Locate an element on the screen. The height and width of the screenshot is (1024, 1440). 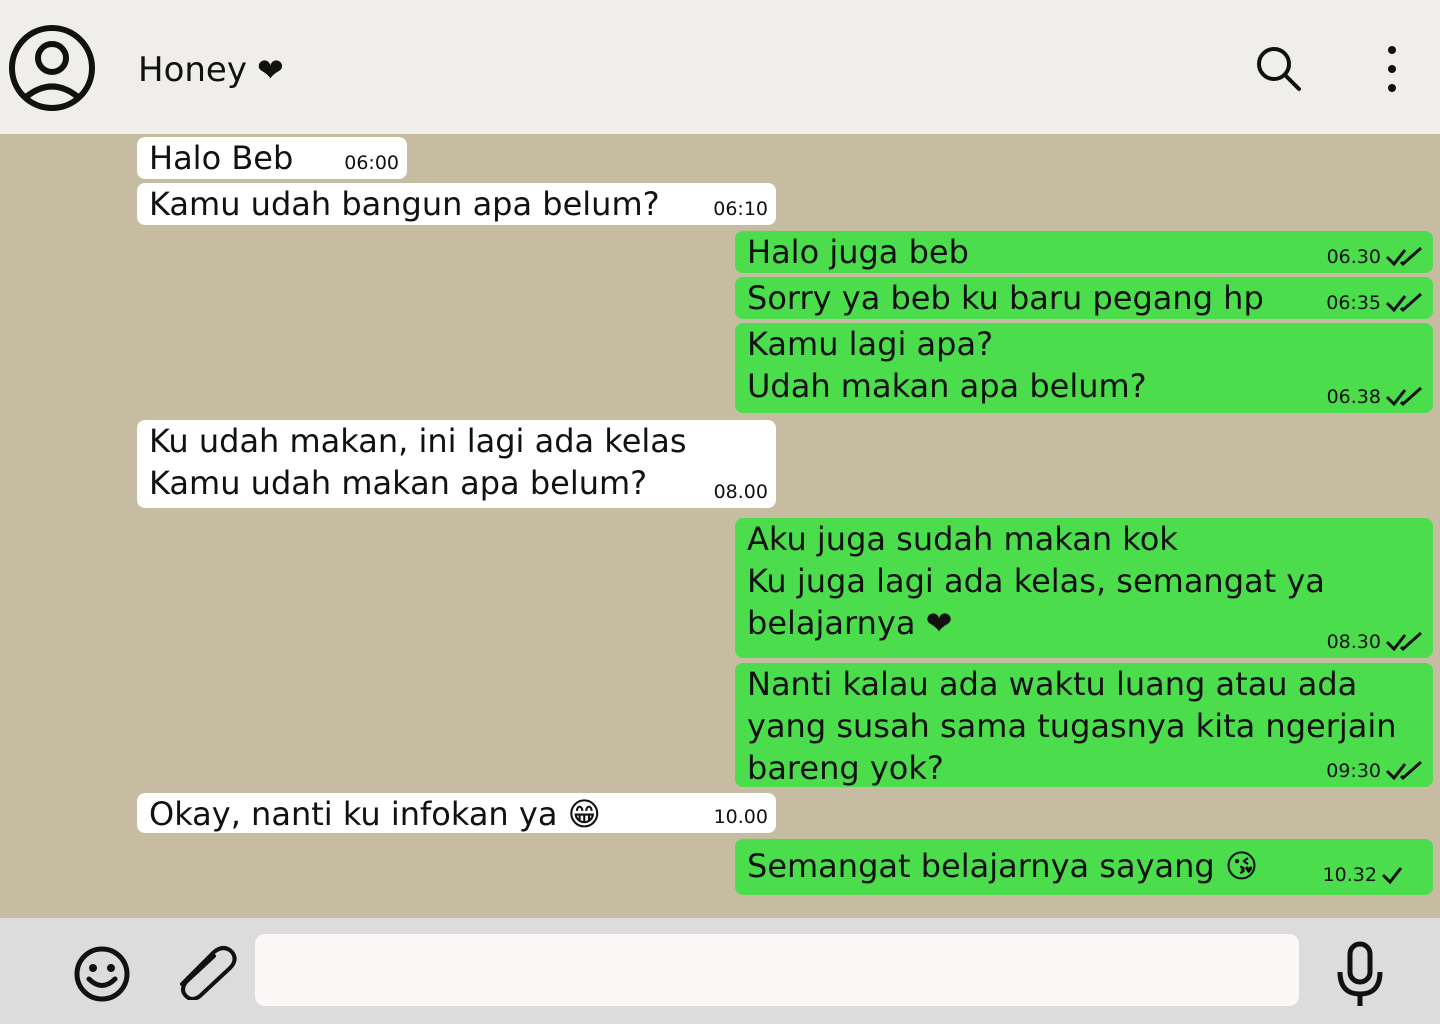
message-text: Semangat belajarnya sayang 😘 is located at coordinates (1003, 866).